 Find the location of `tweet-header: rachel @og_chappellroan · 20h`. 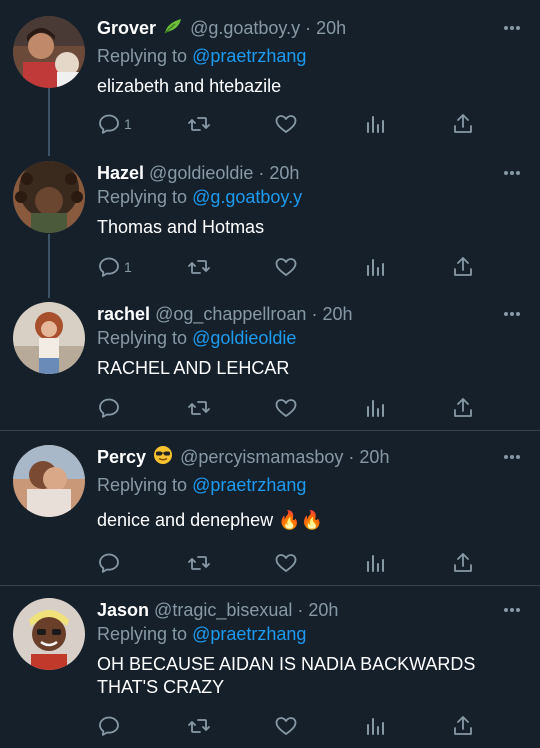

tweet-header: rachel @og_chappellroan · 20h is located at coordinates (225, 314).